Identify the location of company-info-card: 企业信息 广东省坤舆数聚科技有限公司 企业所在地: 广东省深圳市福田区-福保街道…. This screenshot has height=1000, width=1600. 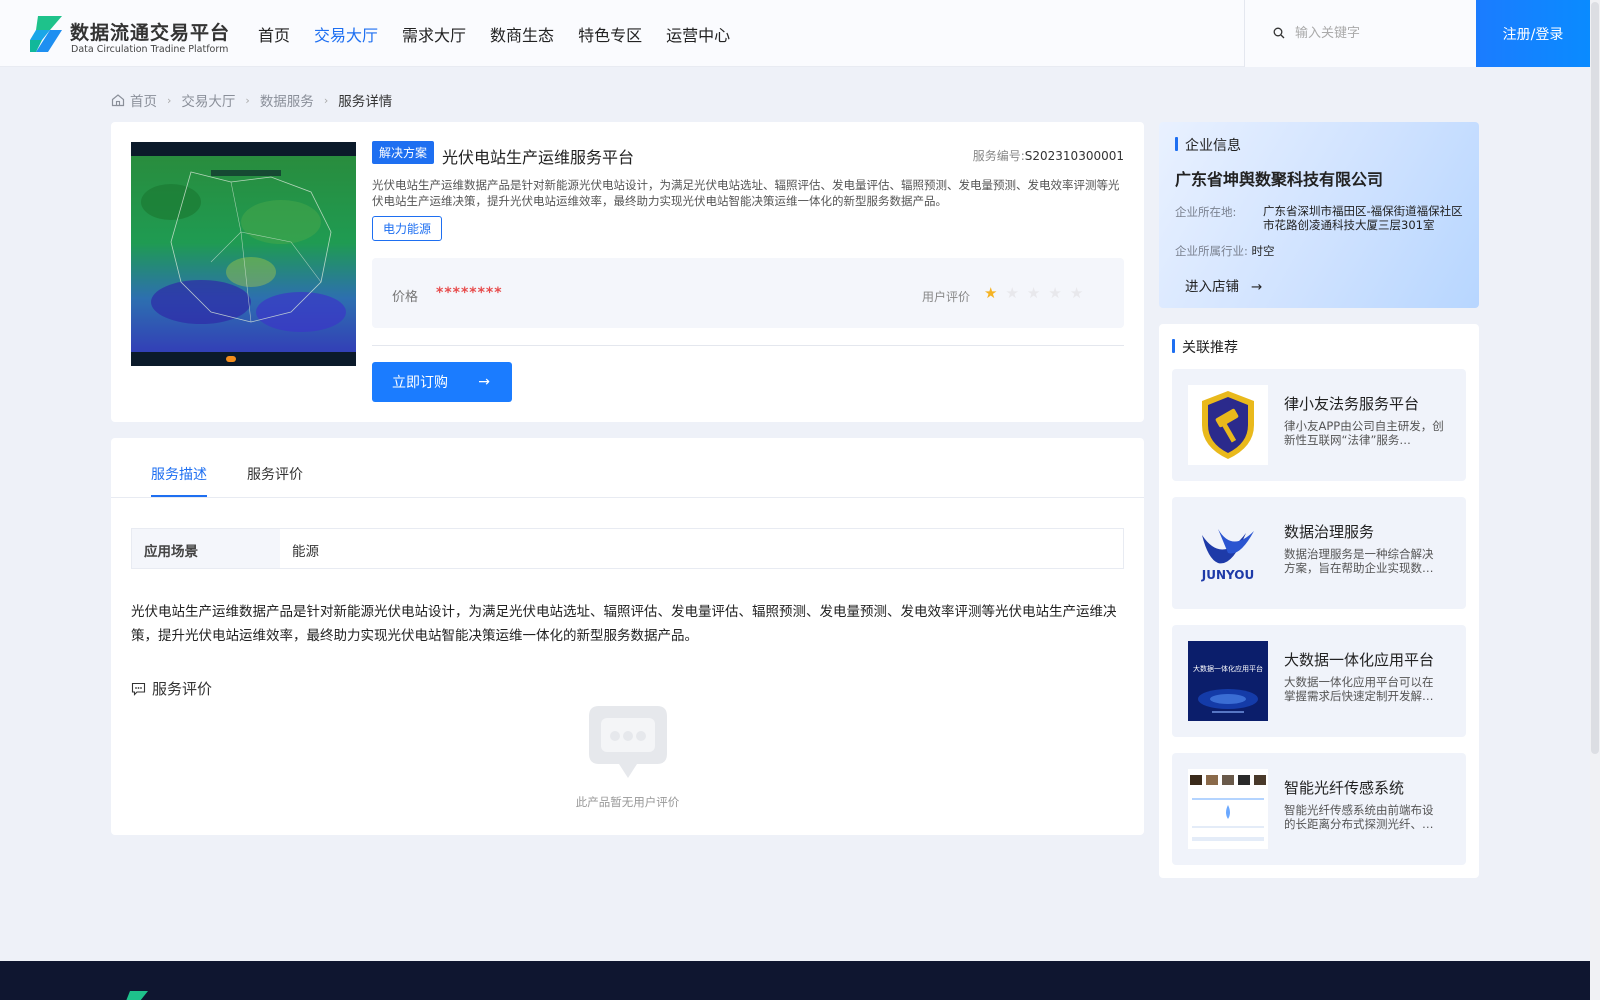
(1319, 215).